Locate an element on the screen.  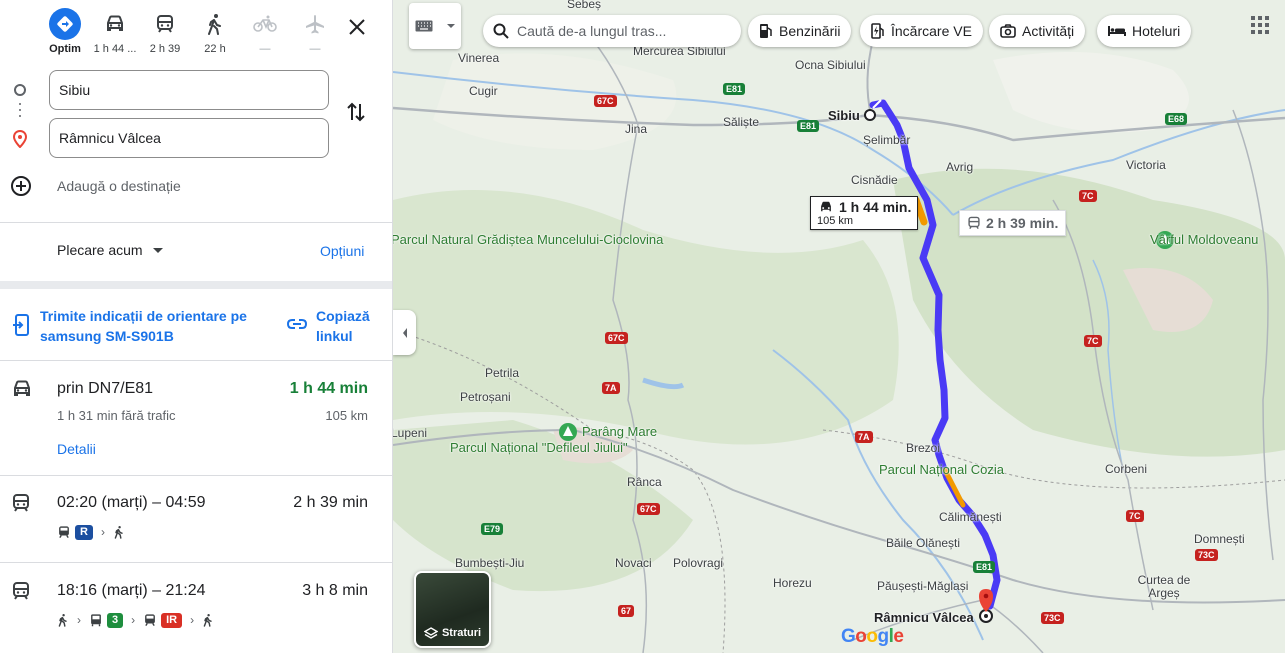
place-label: Petrila is located at coordinates (502, 373).